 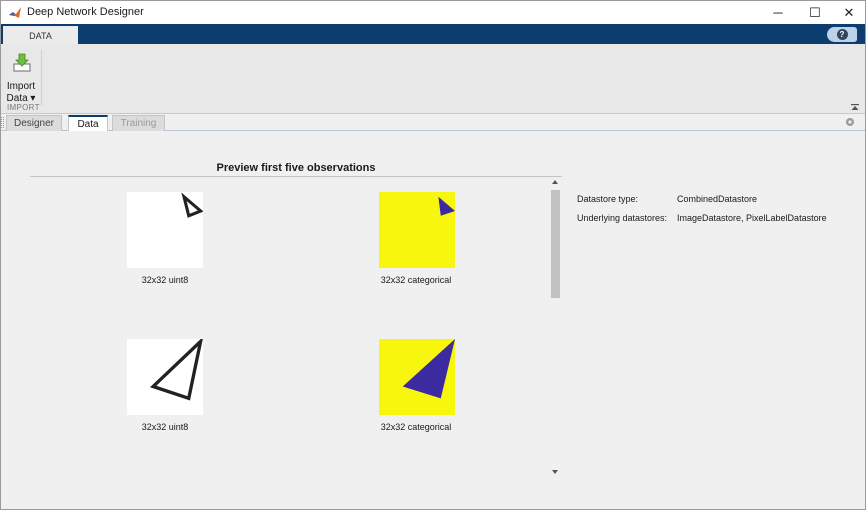 I want to click on preview-title: Preview first five observations, so click(x=296, y=168).